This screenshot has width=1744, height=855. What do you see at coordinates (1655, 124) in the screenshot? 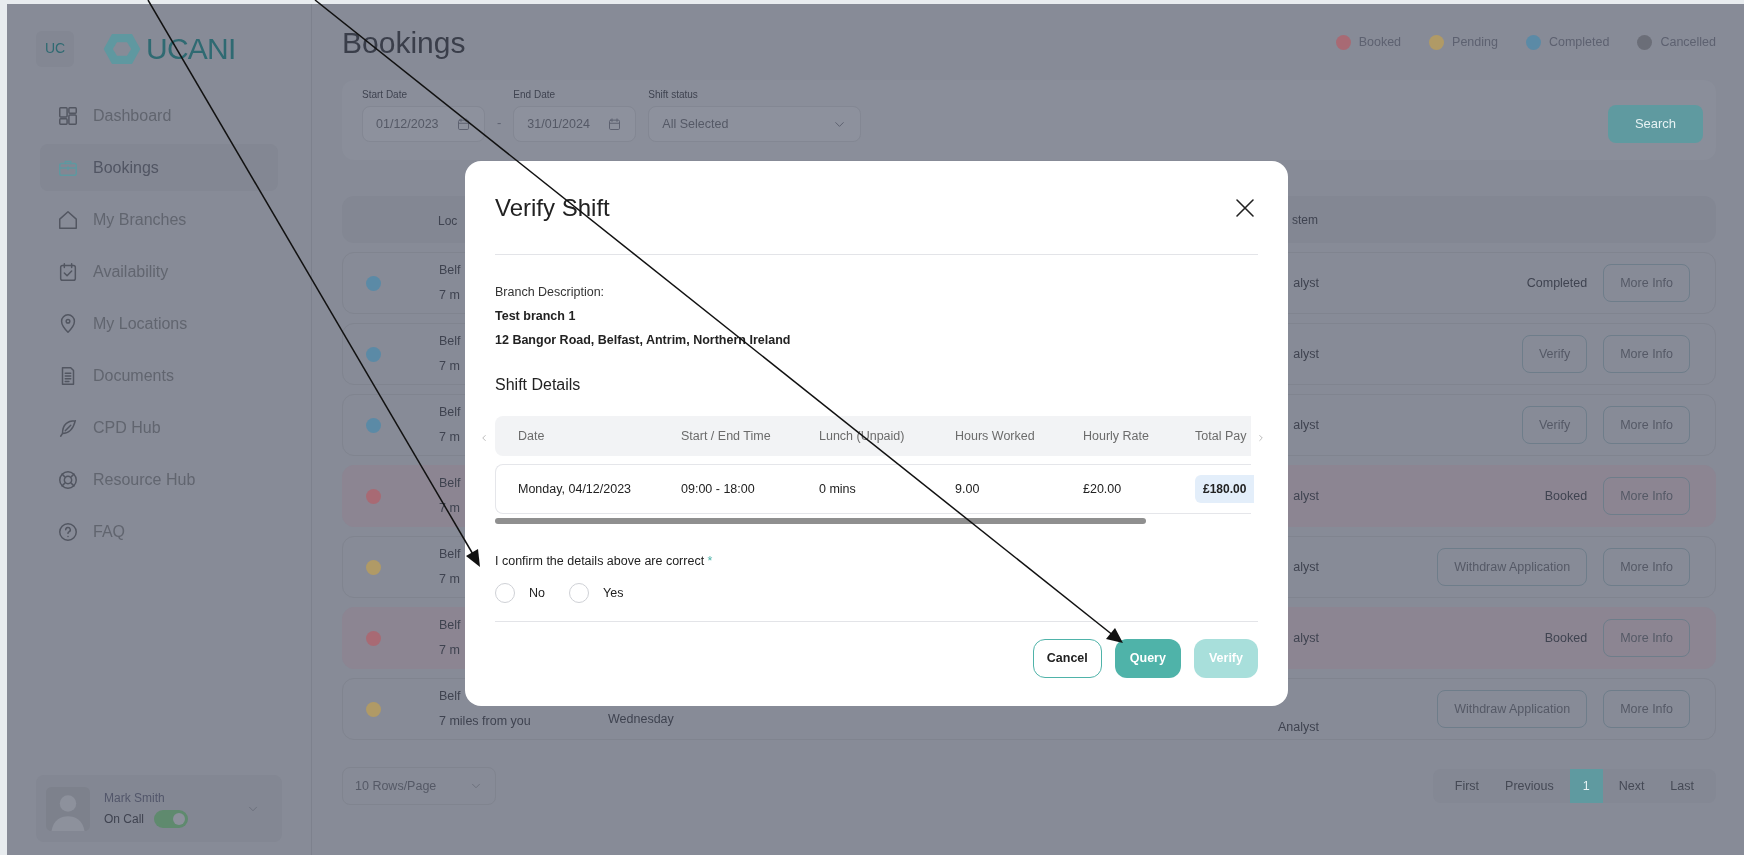
I see `search-button: Search` at bounding box center [1655, 124].